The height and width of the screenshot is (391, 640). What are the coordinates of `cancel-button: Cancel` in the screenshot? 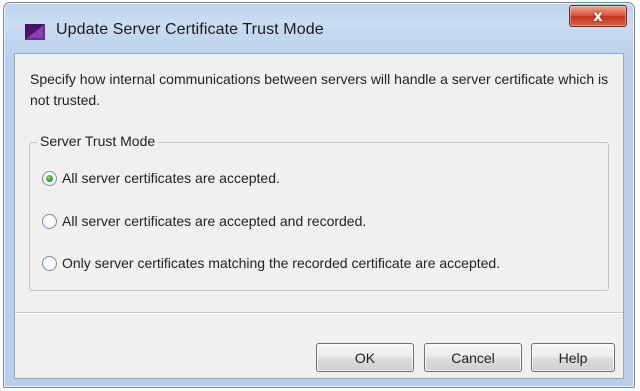 It's located at (473, 357).